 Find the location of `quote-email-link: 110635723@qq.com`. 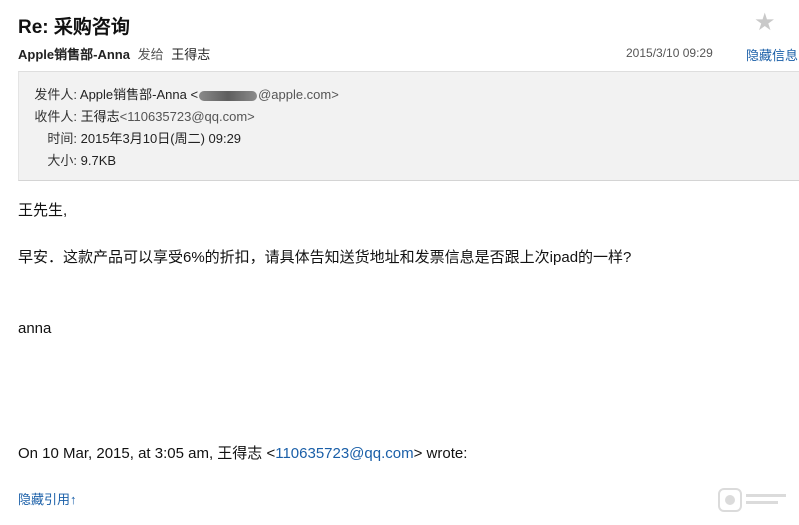

quote-email-link: 110635723@qq.com is located at coordinates (344, 453).